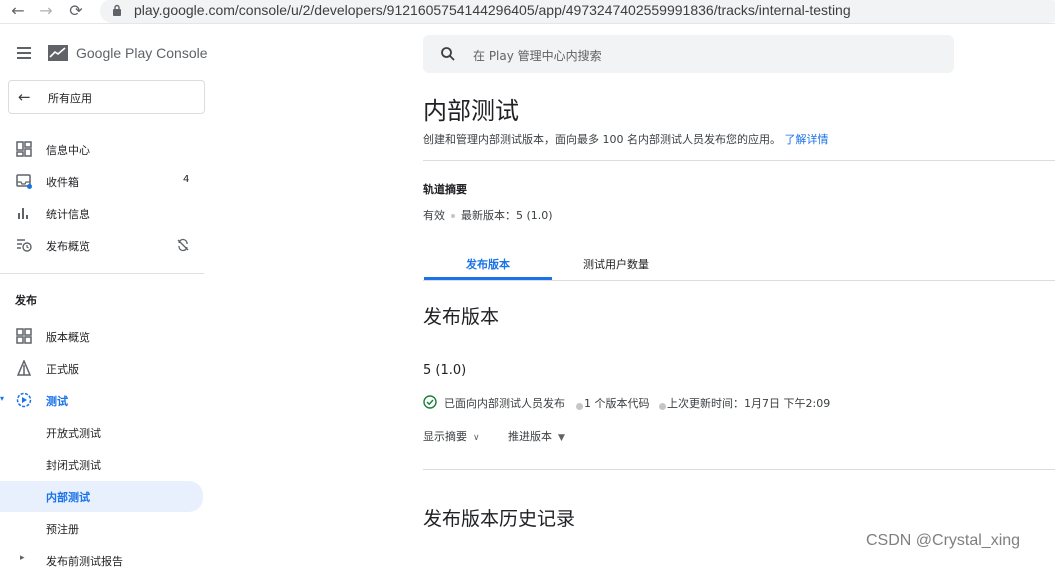 This screenshot has width=1055, height=574. I want to click on version-codes: 1 个版本代码, so click(617, 403).